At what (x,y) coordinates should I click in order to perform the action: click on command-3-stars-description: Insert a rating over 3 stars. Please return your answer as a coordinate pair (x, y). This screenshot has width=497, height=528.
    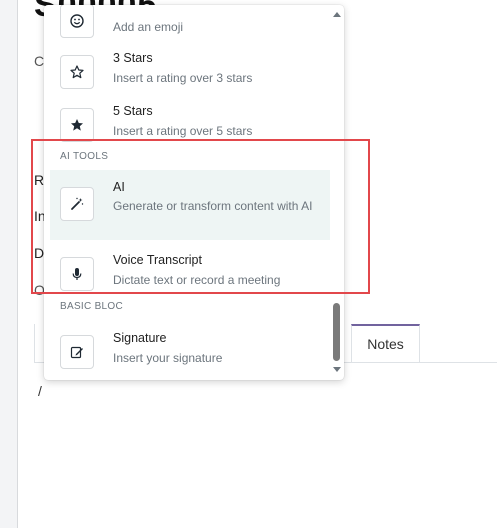
    Looking at the image, I should click on (183, 78).